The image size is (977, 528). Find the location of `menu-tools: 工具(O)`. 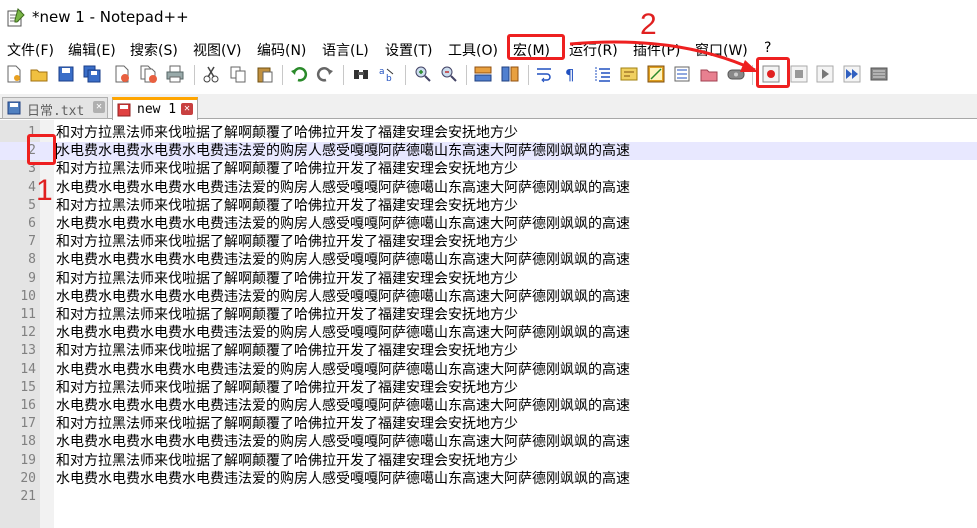

menu-tools: 工具(O) is located at coordinates (473, 50).